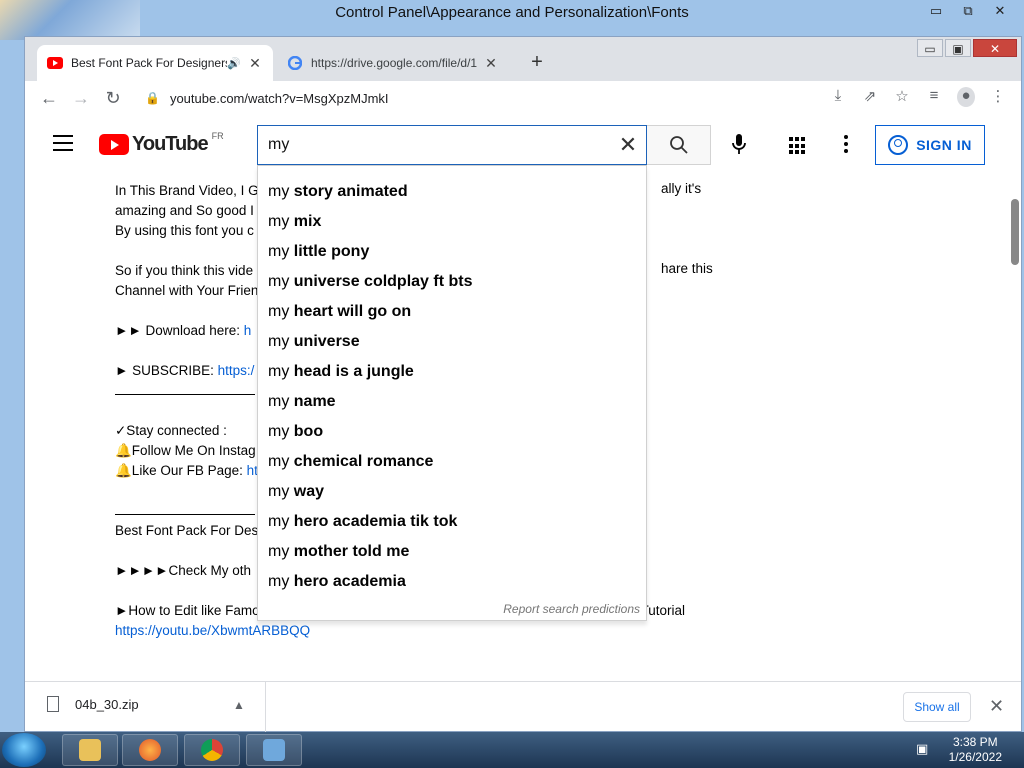  I want to click on suggestion-item: my universe coldplay ft bts, so click(452, 282).